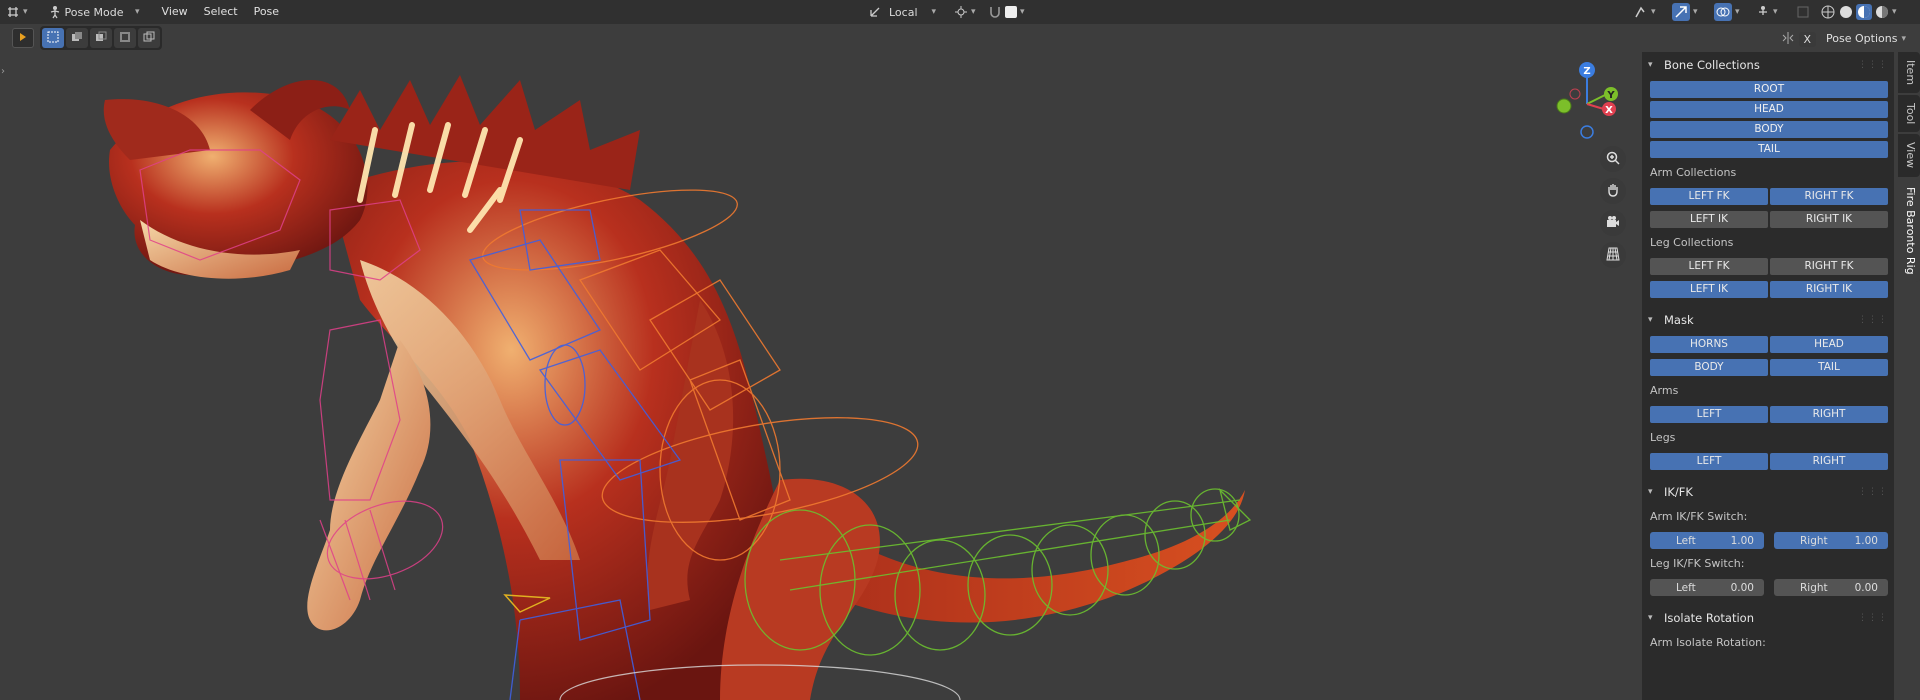  I want to click on arm-isolate-label: Arm Isolate Rotation:, so click(1708, 642).